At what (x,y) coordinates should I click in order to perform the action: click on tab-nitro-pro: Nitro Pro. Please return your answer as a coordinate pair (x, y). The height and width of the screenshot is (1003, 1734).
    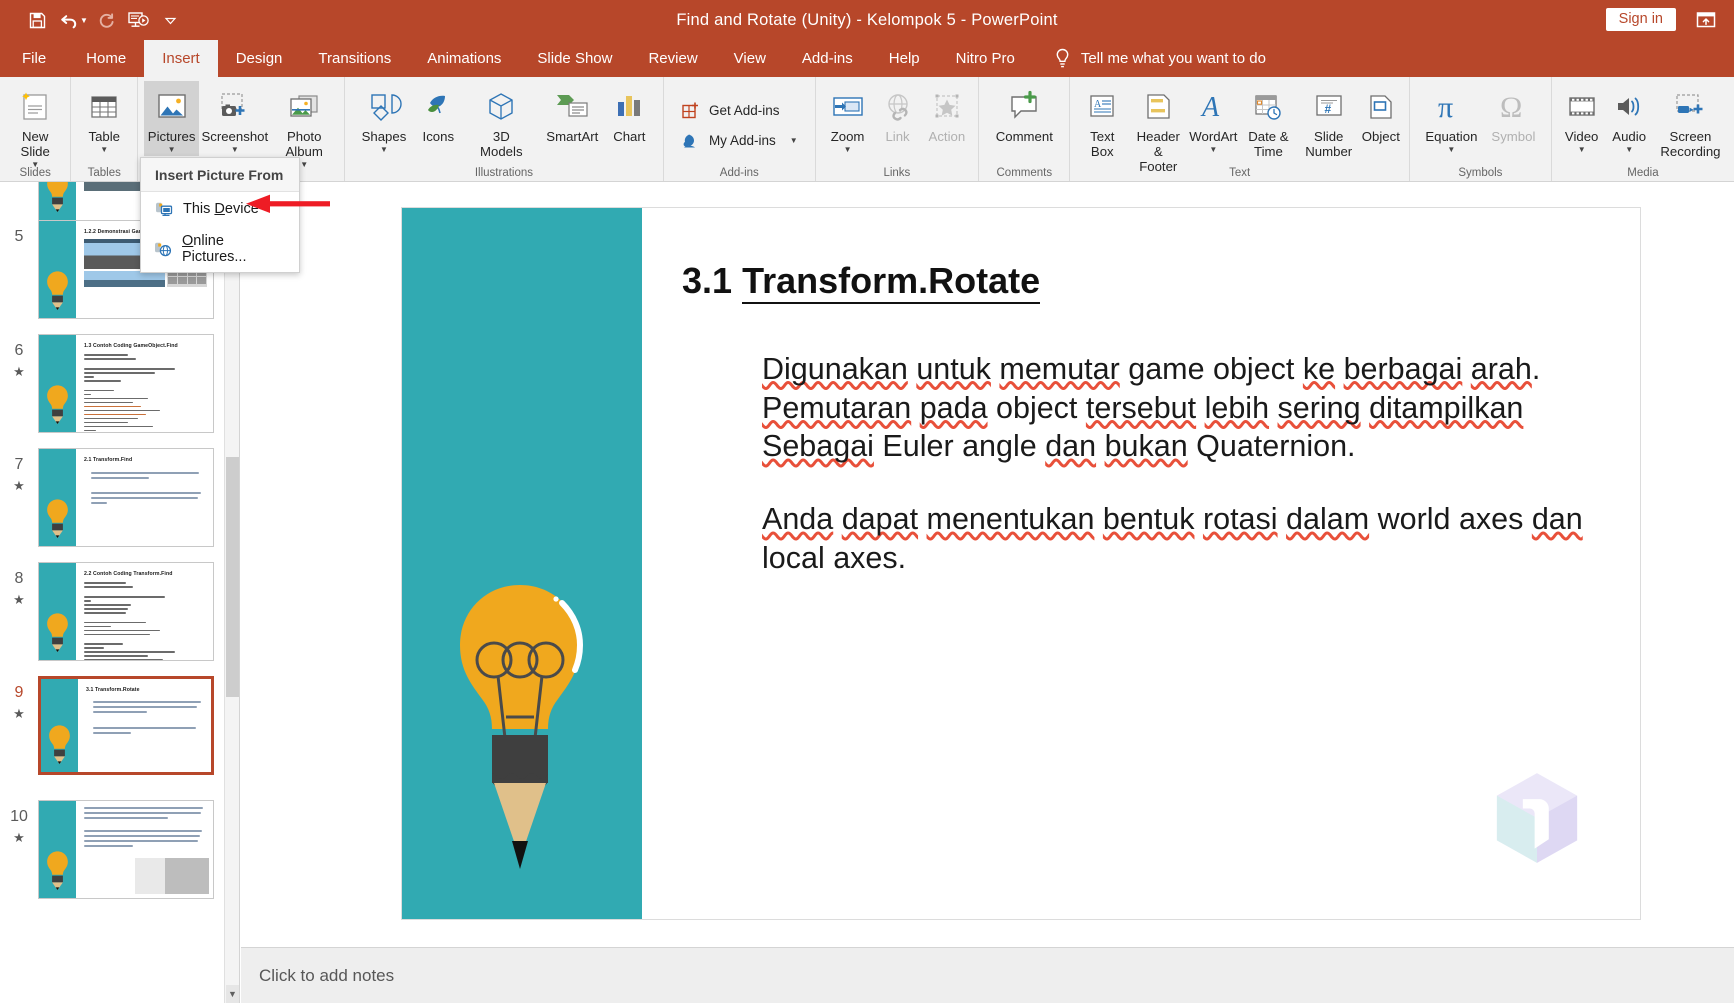
    Looking at the image, I should click on (985, 58).